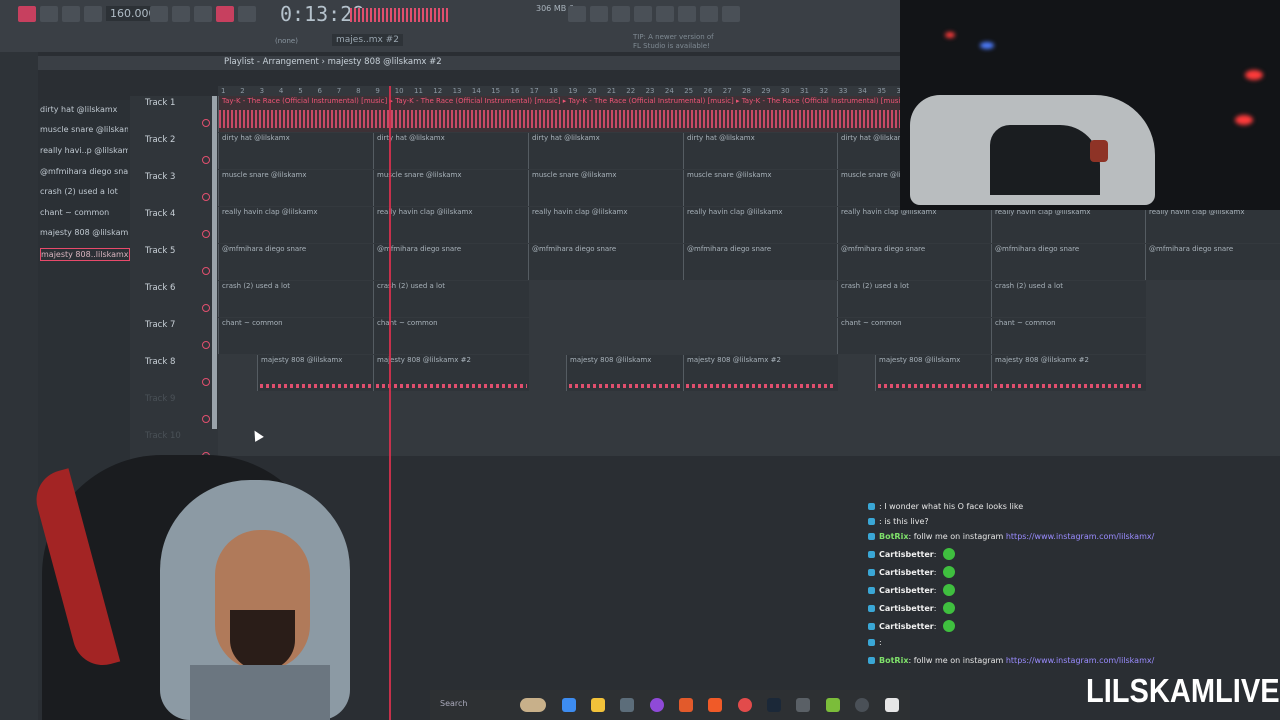  What do you see at coordinates (367, 40) in the screenshot?
I see `pattern-selector: majes..mx #2` at bounding box center [367, 40].